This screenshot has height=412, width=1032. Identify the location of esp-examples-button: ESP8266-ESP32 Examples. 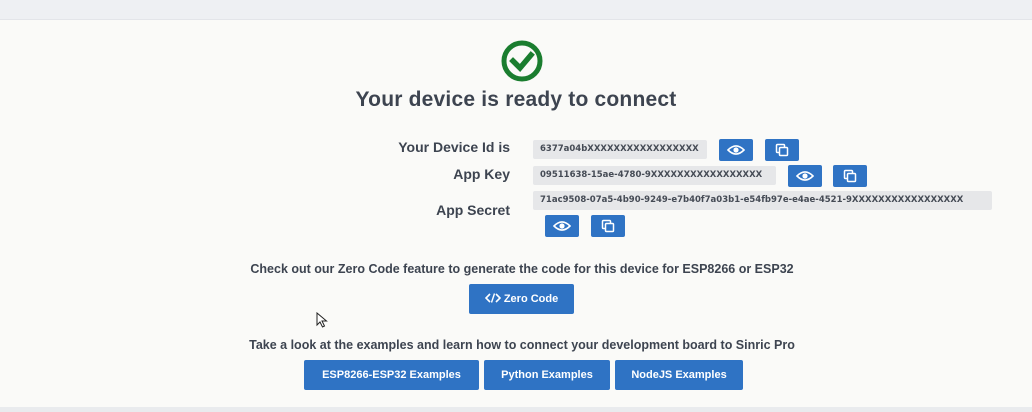
(391, 375).